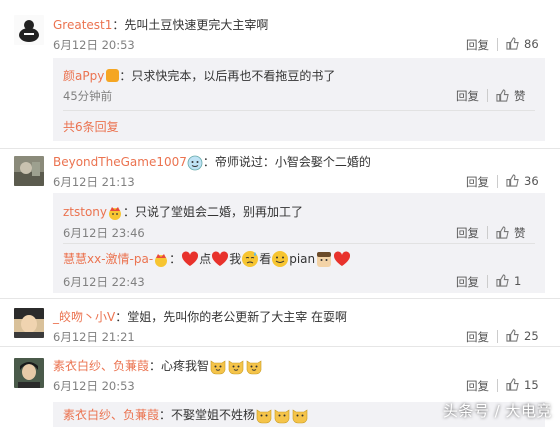  What do you see at coordinates (195, 164) in the screenshot?
I see `face-emoji-icon` at bounding box center [195, 164].